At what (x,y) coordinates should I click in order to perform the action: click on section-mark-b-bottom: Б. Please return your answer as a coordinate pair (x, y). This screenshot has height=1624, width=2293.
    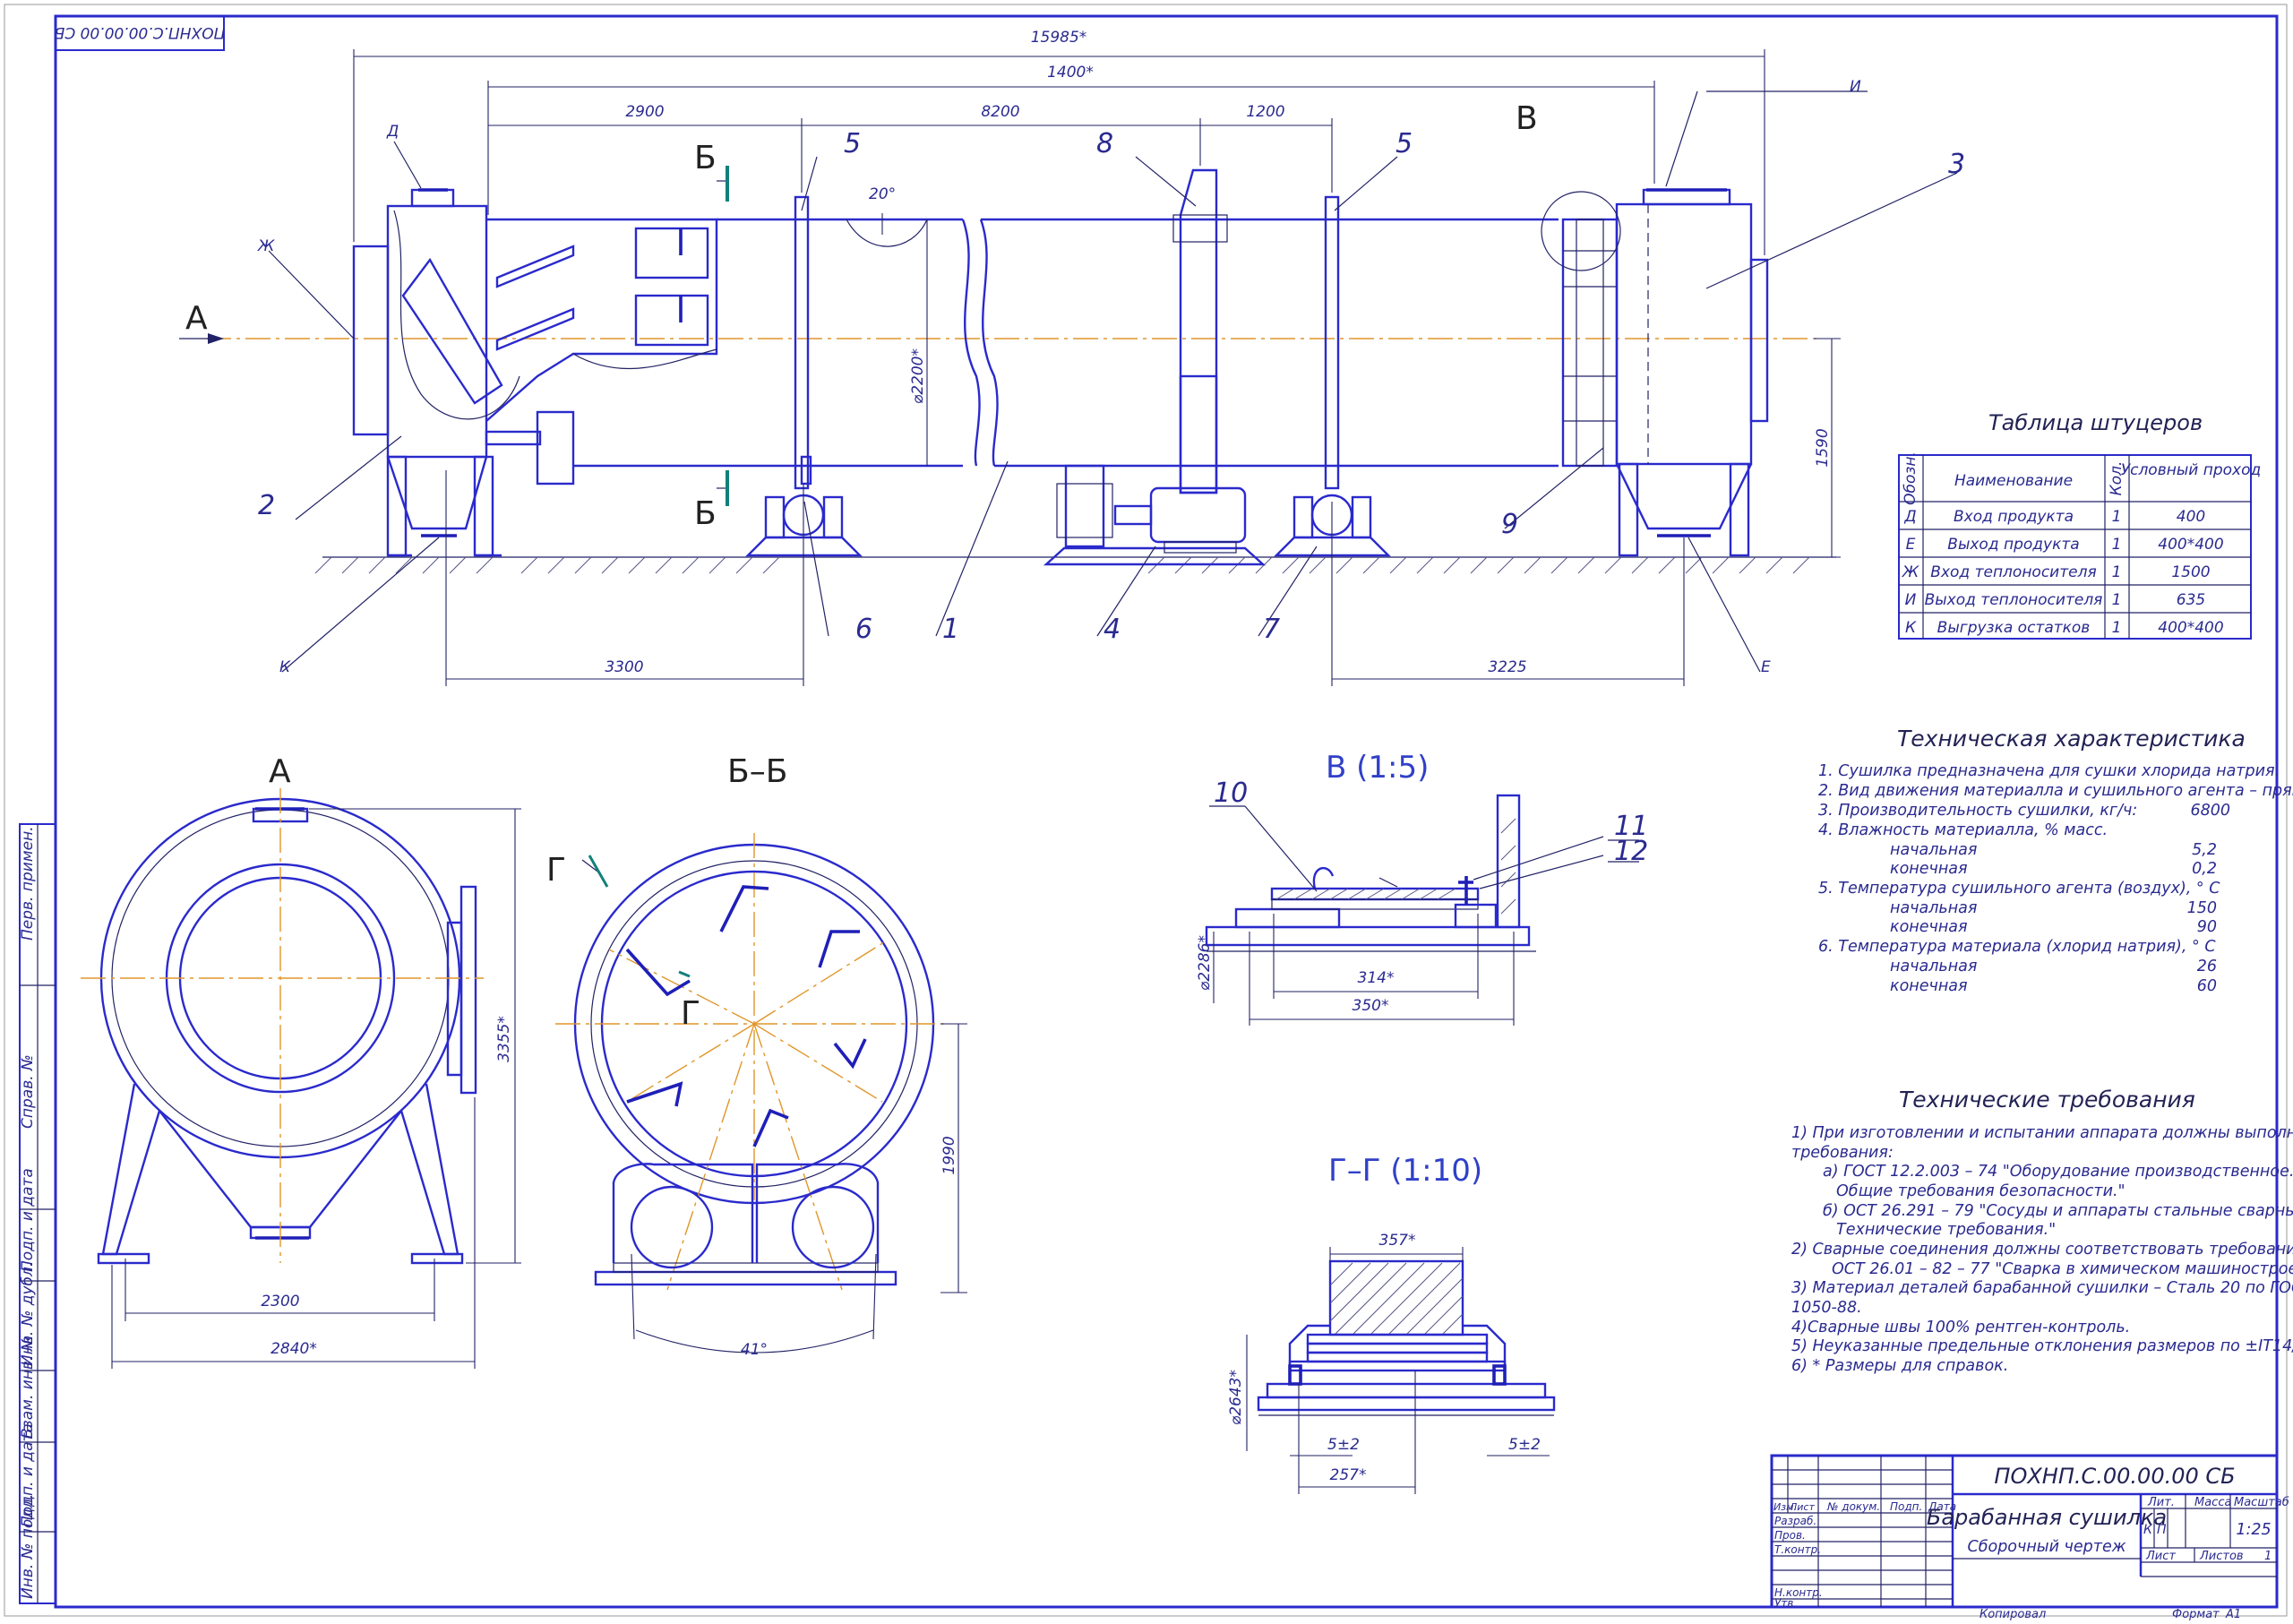
    Looking at the image, I should click on (705, 513).